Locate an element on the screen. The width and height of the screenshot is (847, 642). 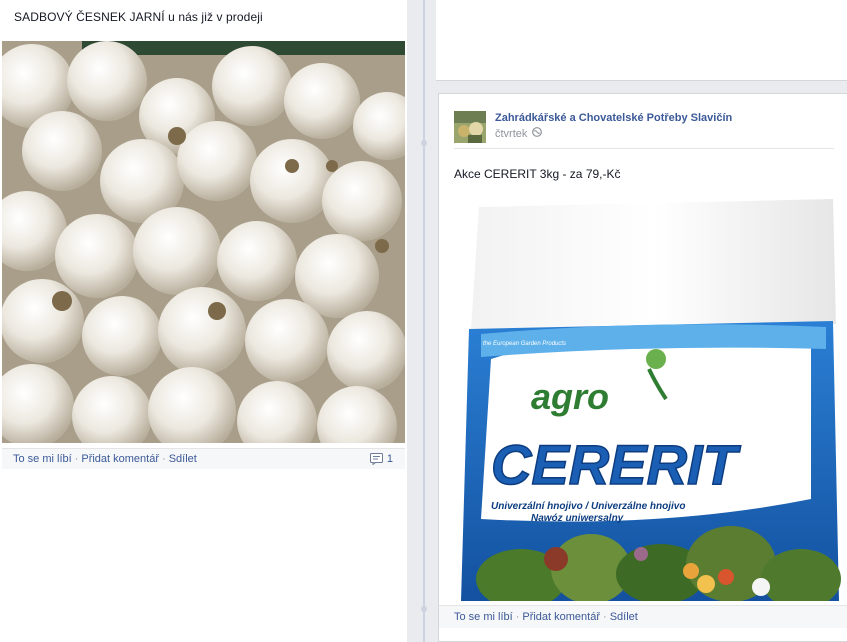
comment-count-value: 1 is located at coordinates (389, 459).